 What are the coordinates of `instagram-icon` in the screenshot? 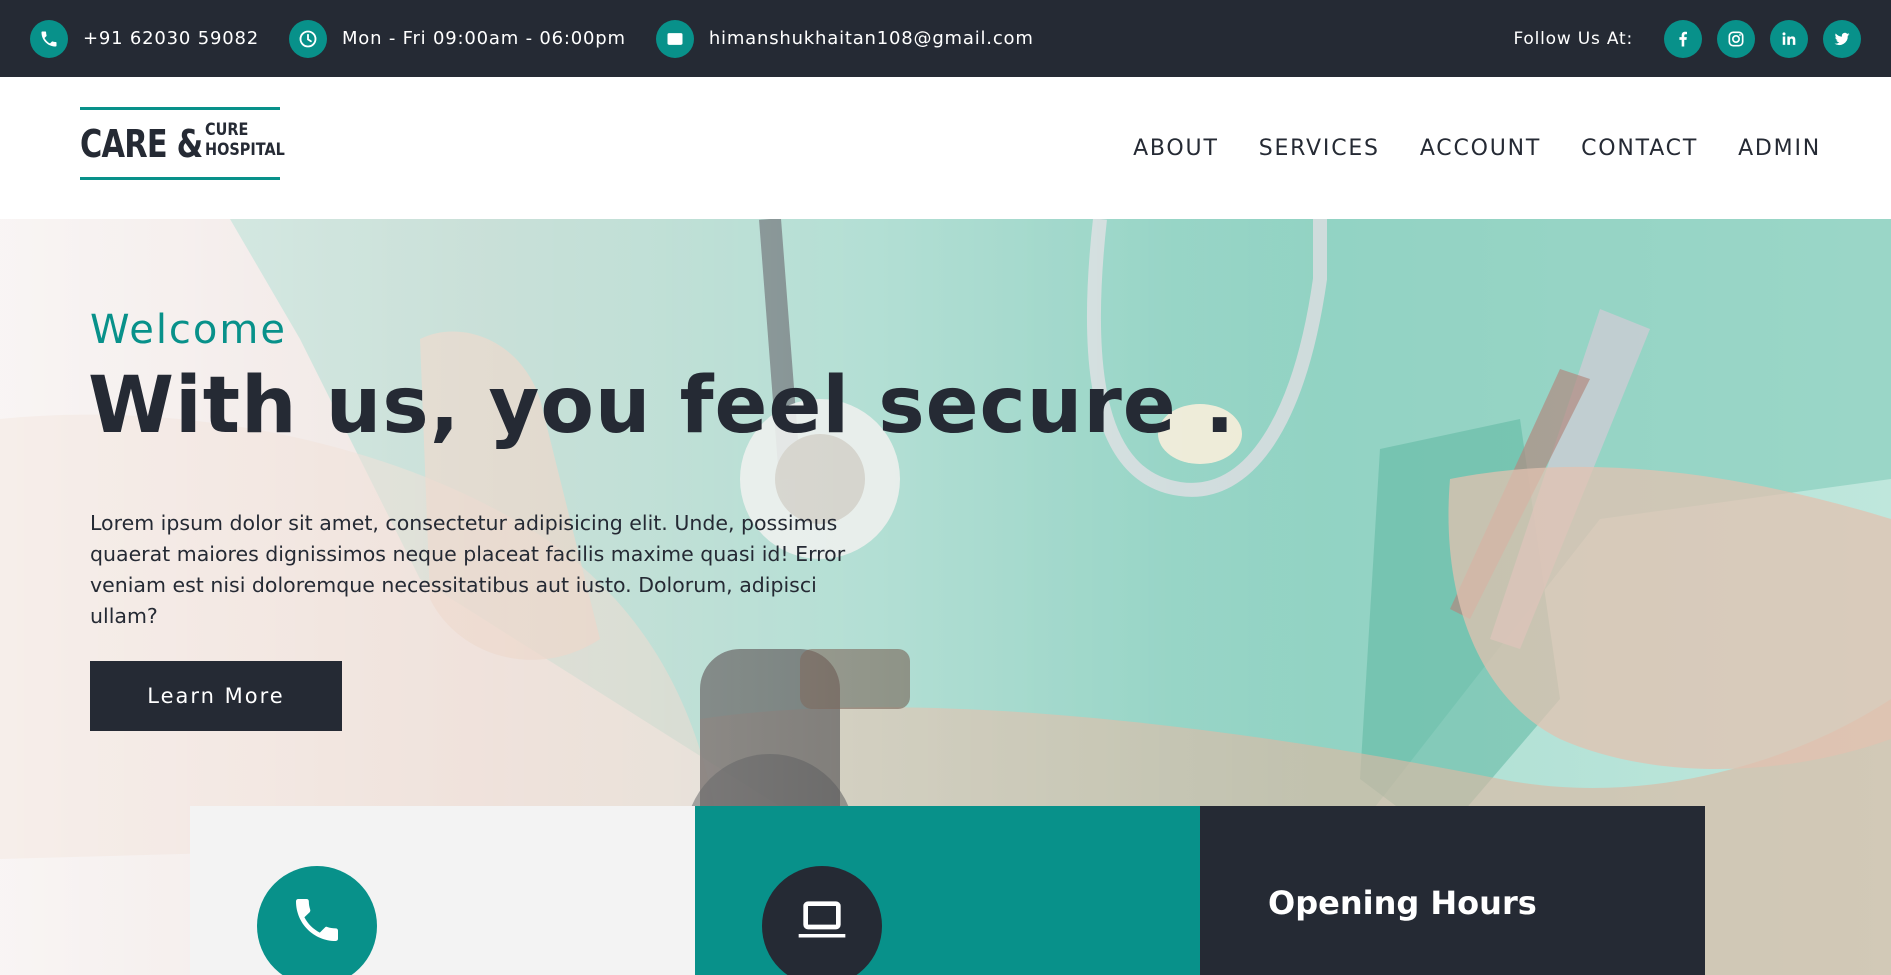 It's located at (1736, 38).